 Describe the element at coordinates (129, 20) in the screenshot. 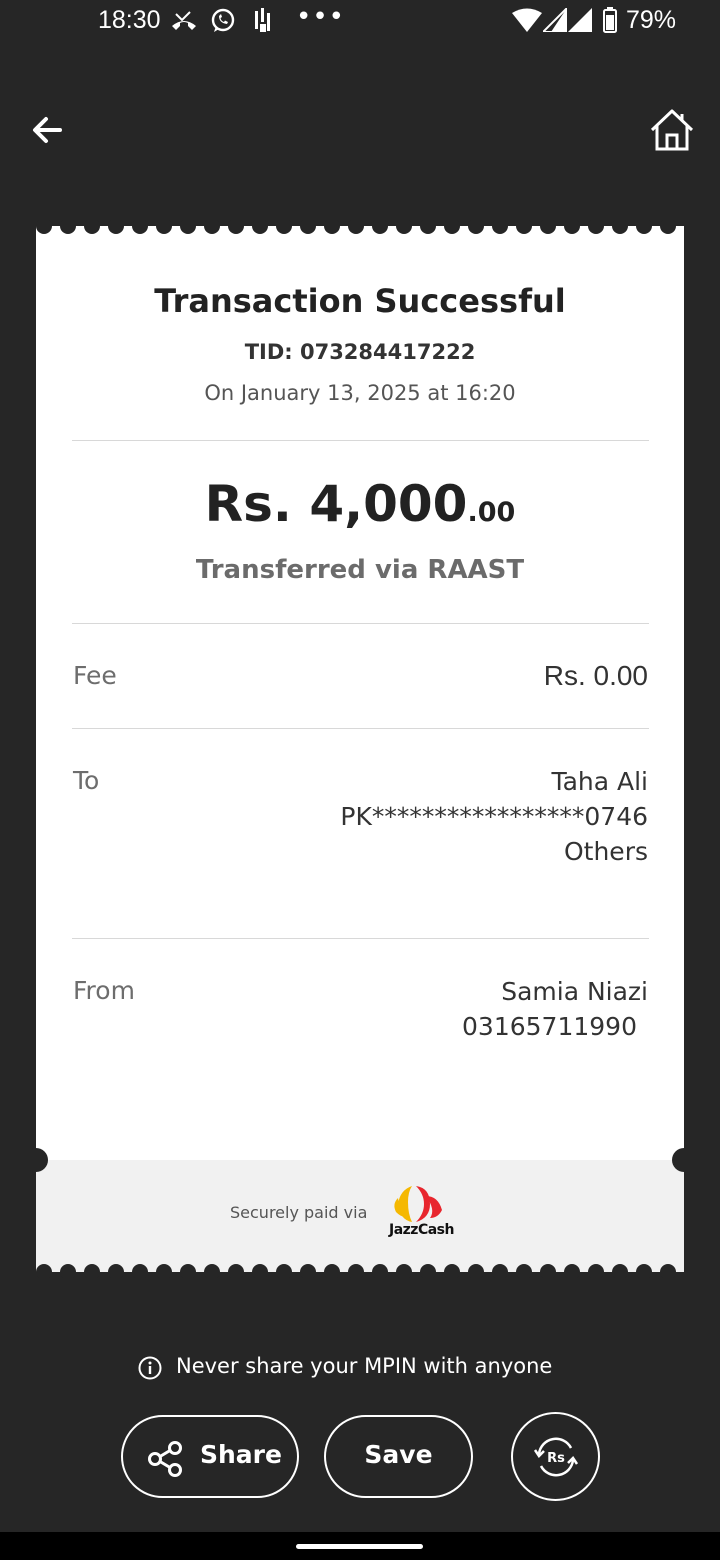

I see `status-time: 18:30` at that location.